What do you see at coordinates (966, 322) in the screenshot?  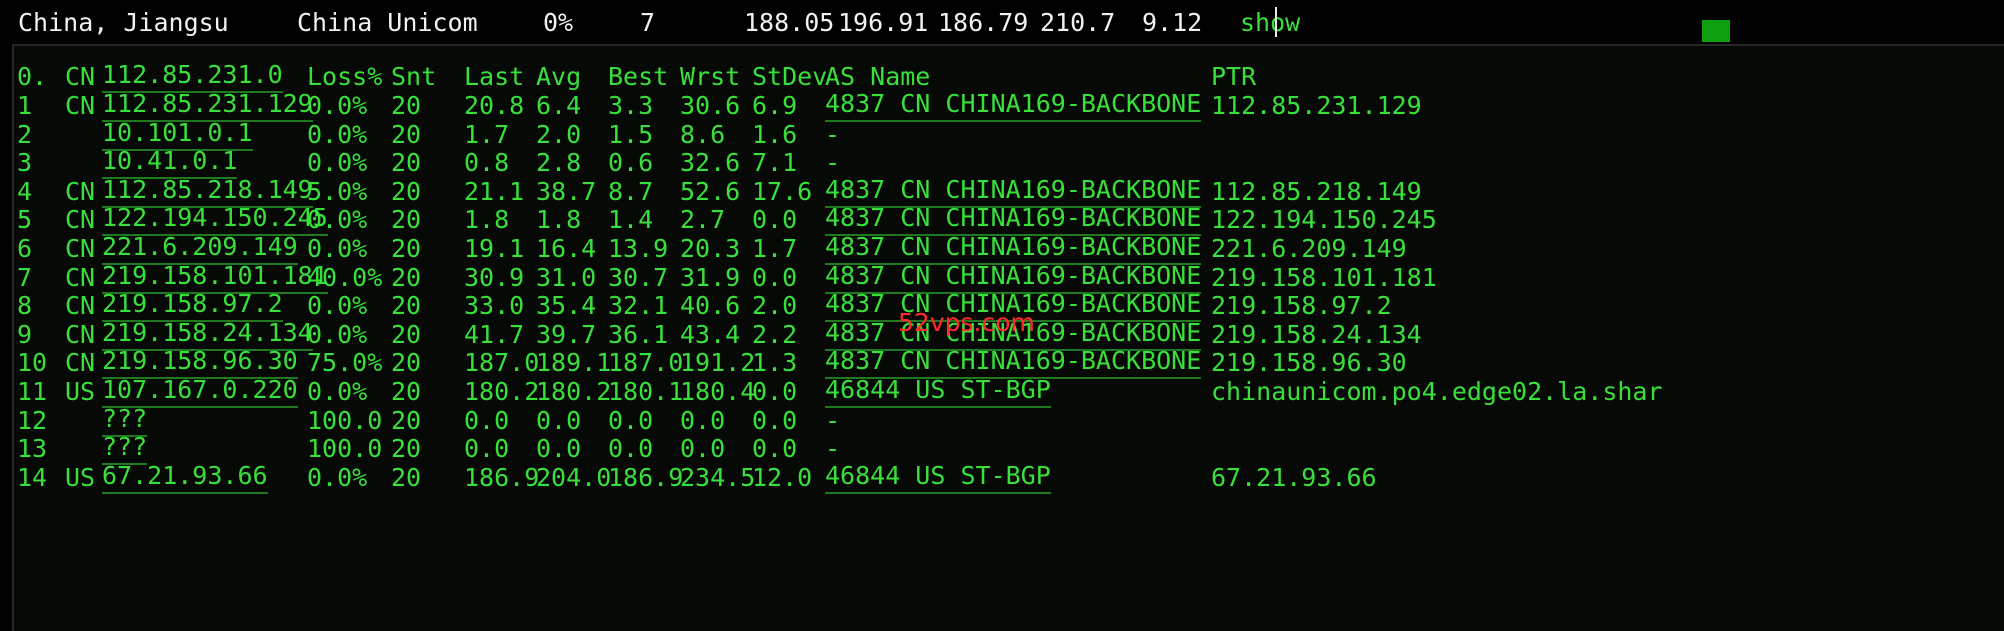 I see `watermark-text: 52vps.com` at bounding box center [966, 322].